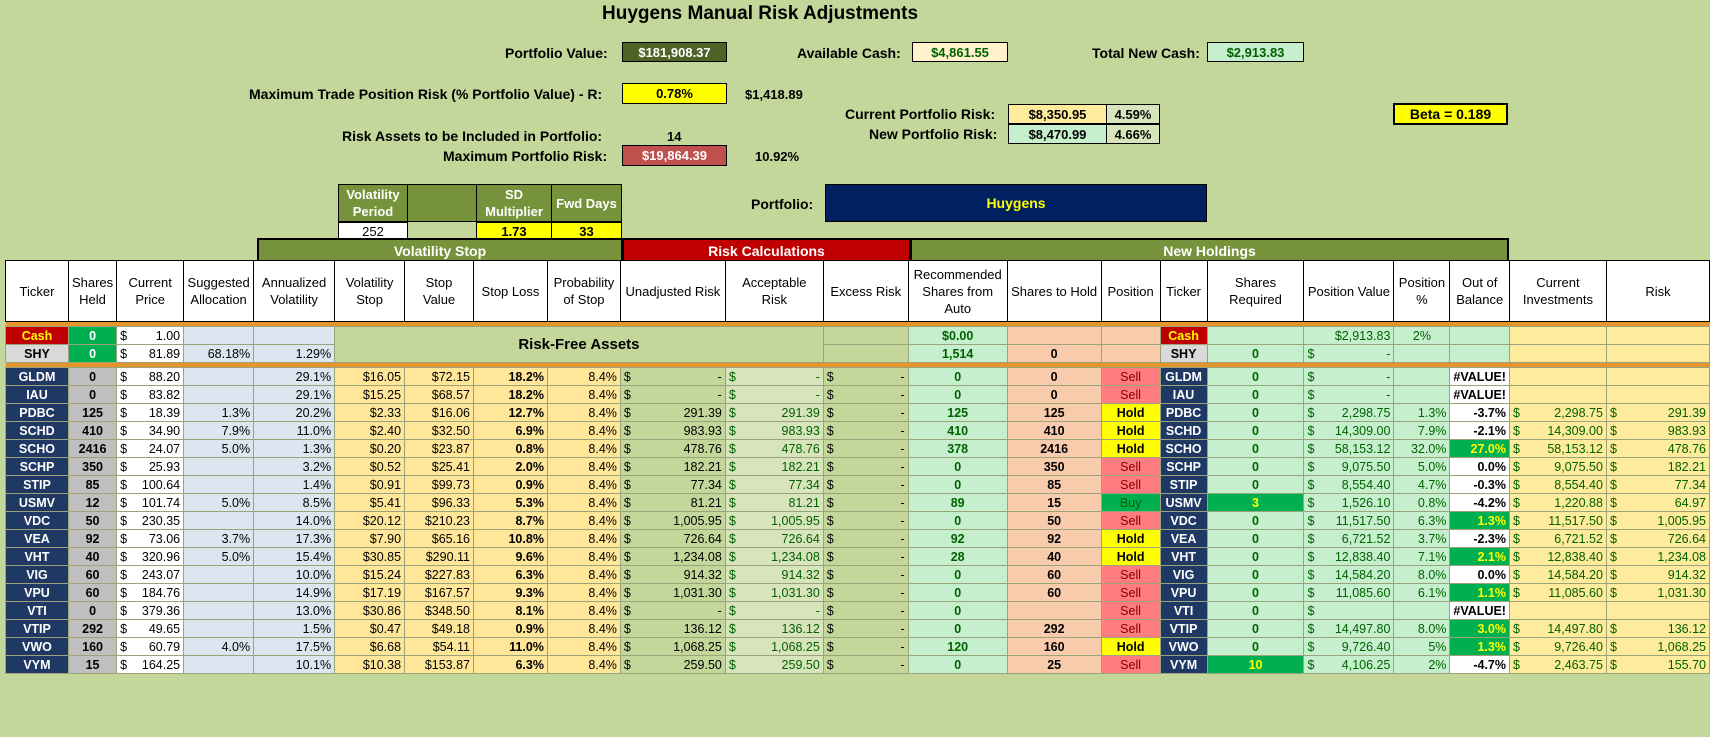 The width and height of the screenshot is (1710, 737). What do you see at coordinates (1054, 610) in the screenshot?
I see `shares-to-hold-cell` at bounding box center [1054, 610].